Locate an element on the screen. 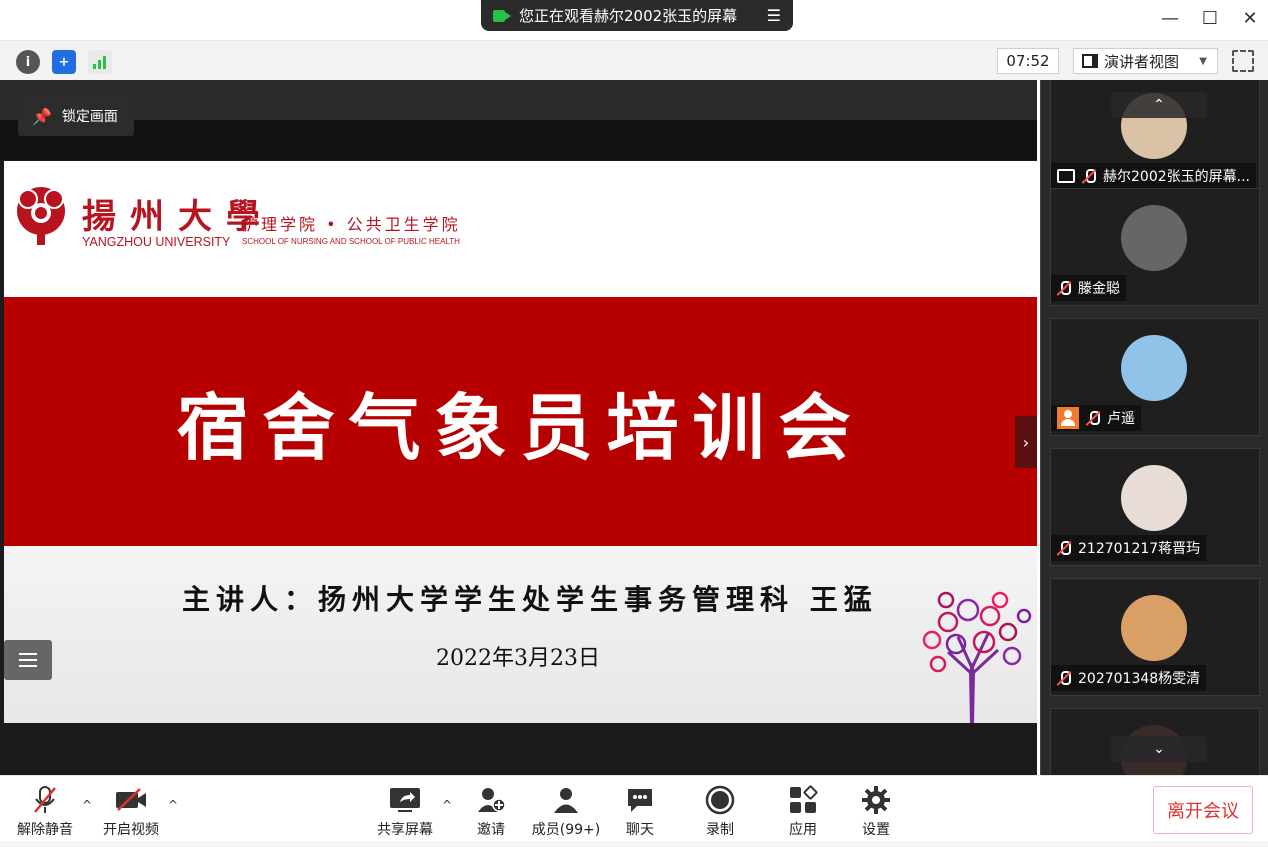 This screenshot has height=847, width=1268. view-mode-select: 演讲者视图 ▼ is located at coordinates (1145, 61).